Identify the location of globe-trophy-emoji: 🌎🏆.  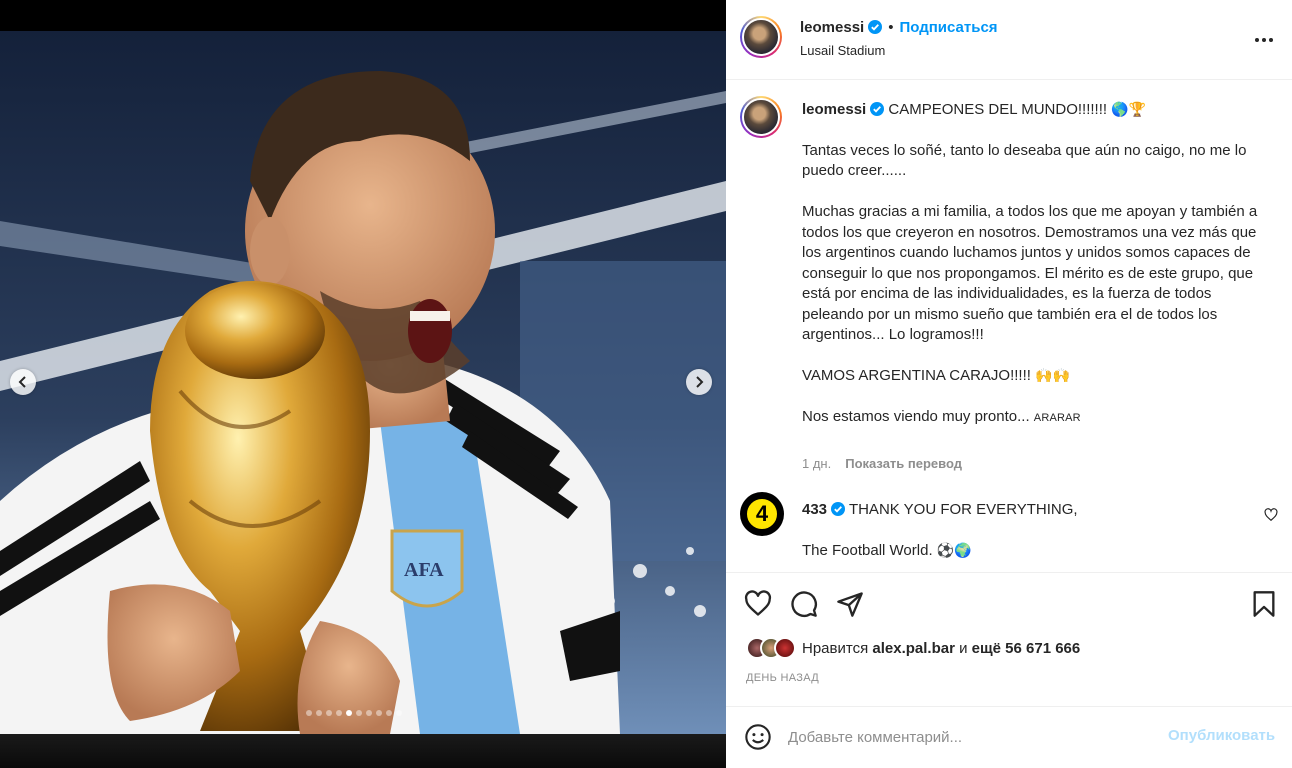
(1129, 110).